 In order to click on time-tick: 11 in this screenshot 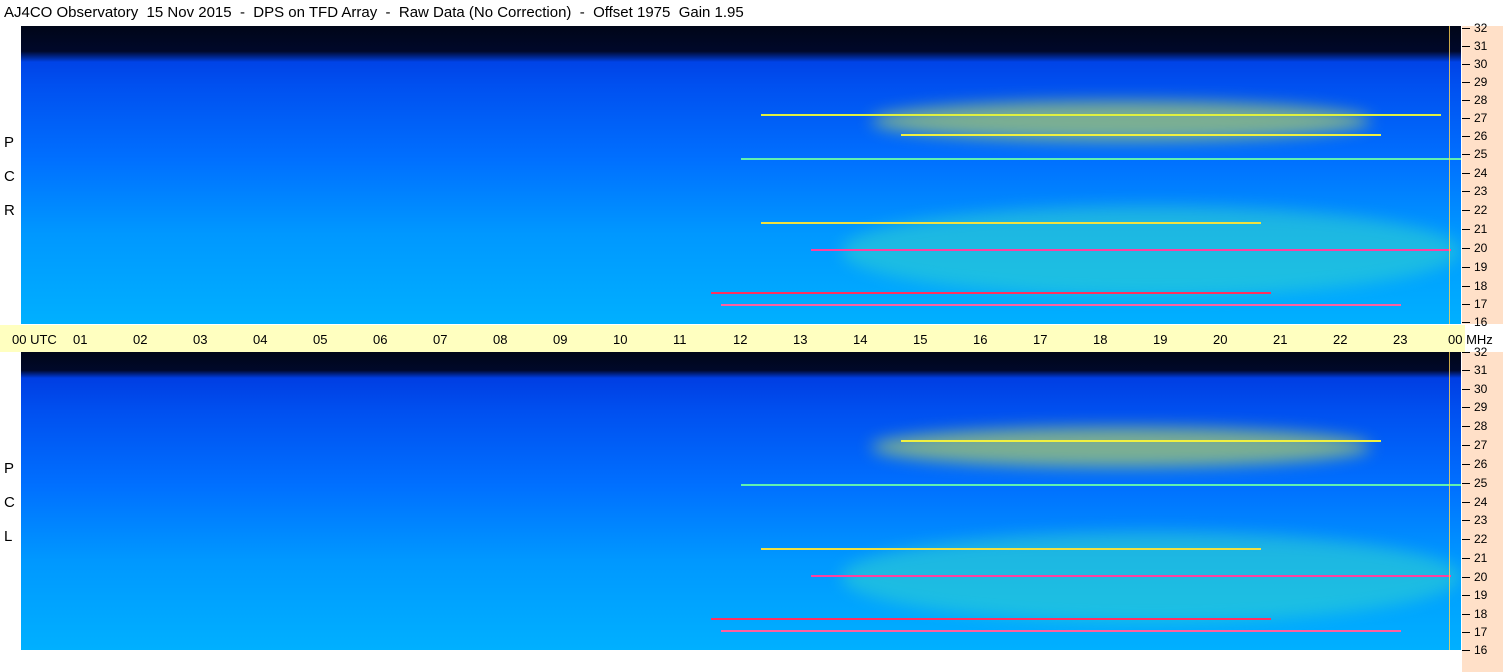, I will do `click(680, 339)`.